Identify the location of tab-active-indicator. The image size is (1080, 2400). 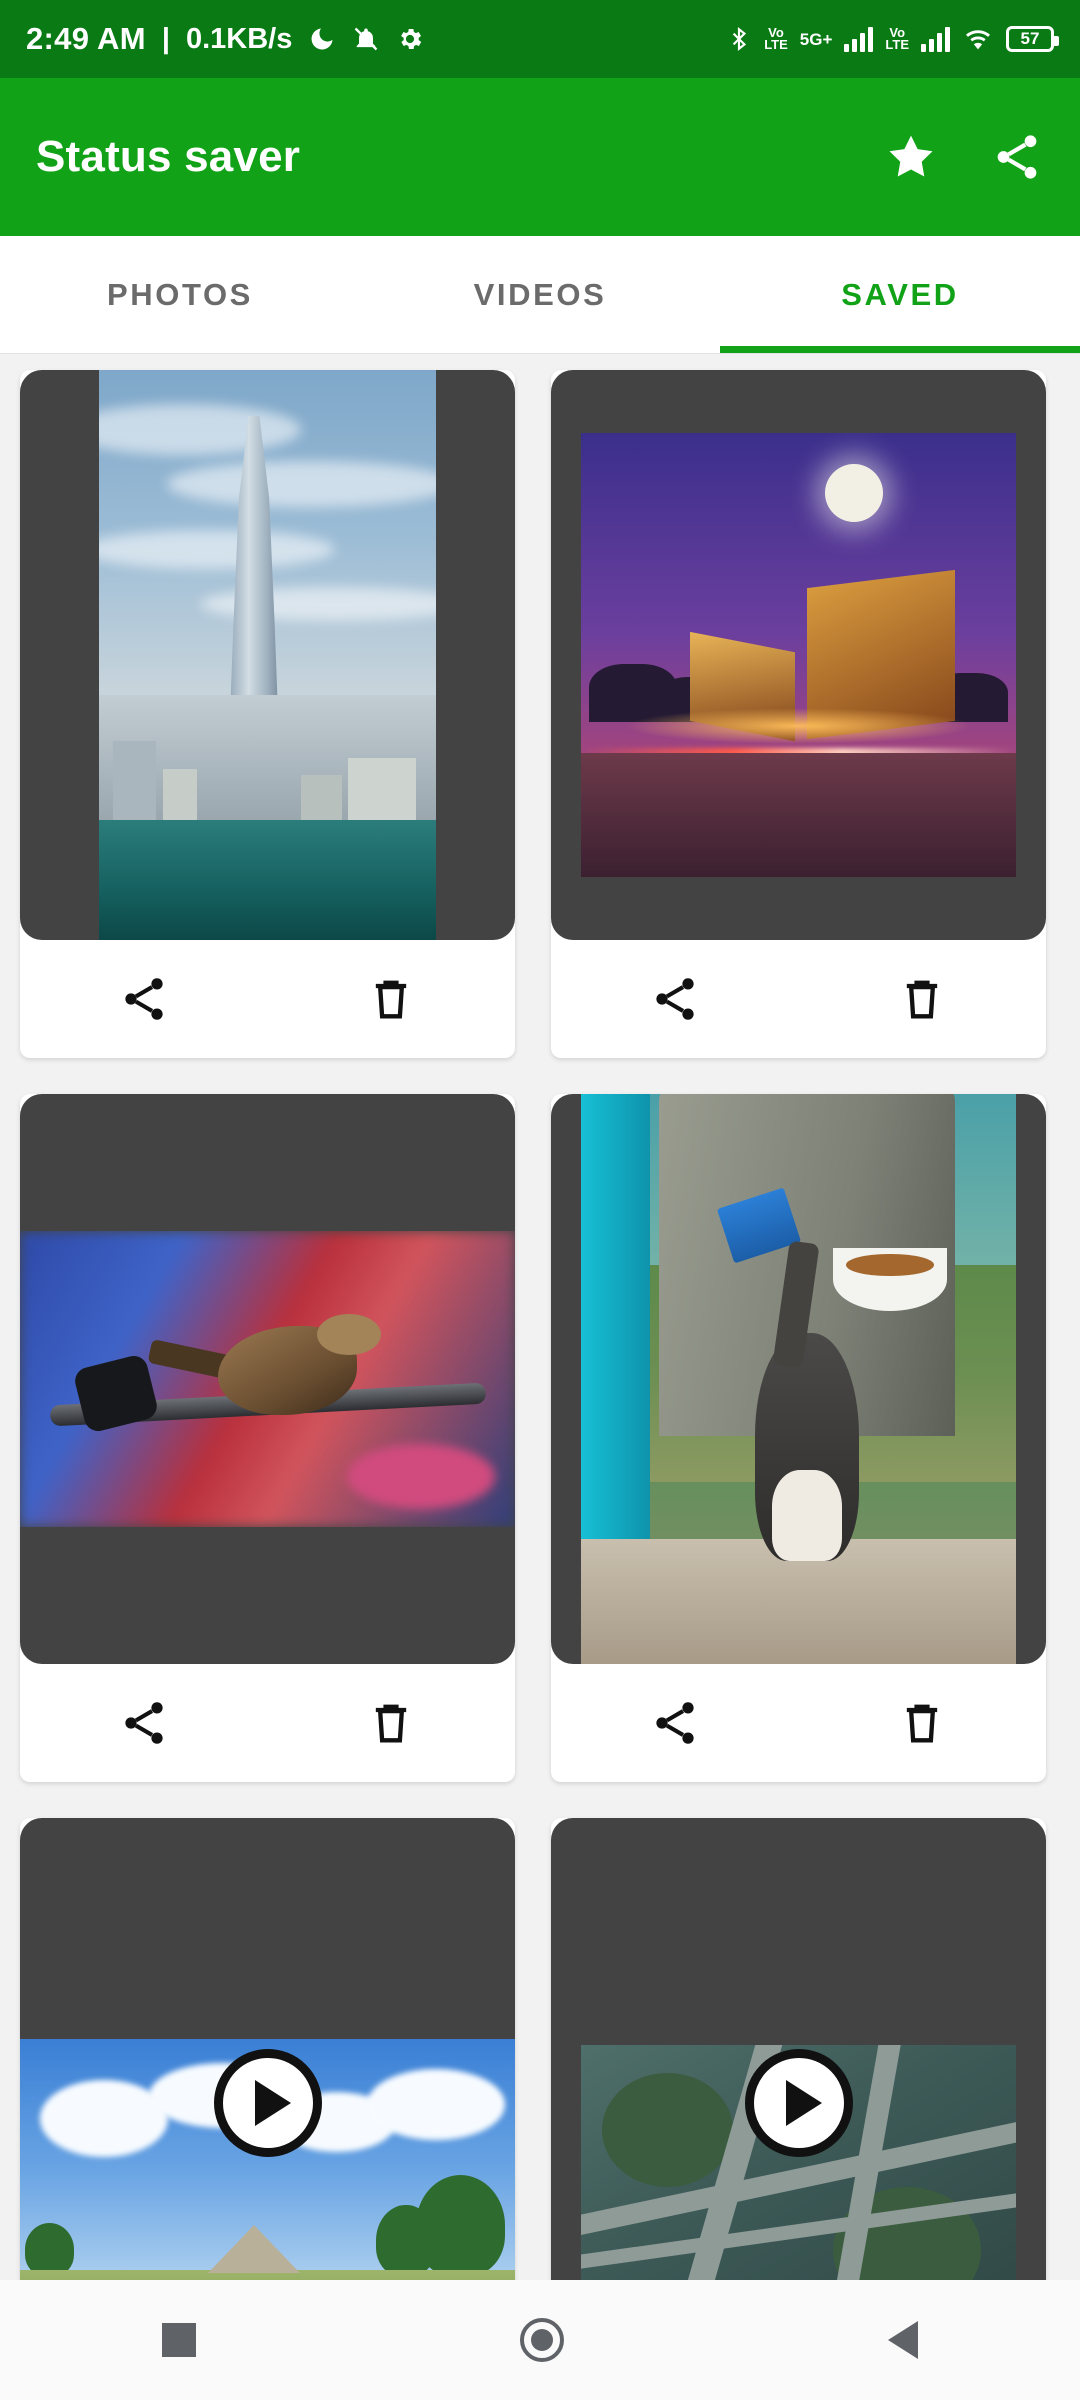
(899, 349).